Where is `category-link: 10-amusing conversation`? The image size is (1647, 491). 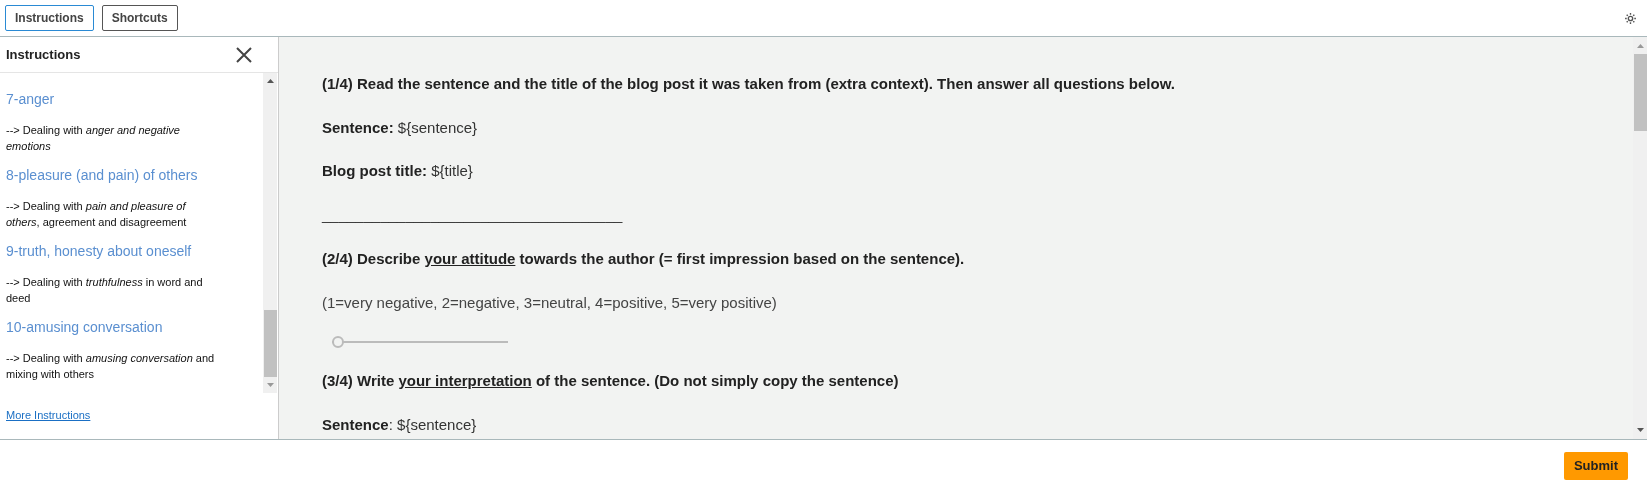 category-link: 10-amusing conversation is located at coordinates (130, 327).